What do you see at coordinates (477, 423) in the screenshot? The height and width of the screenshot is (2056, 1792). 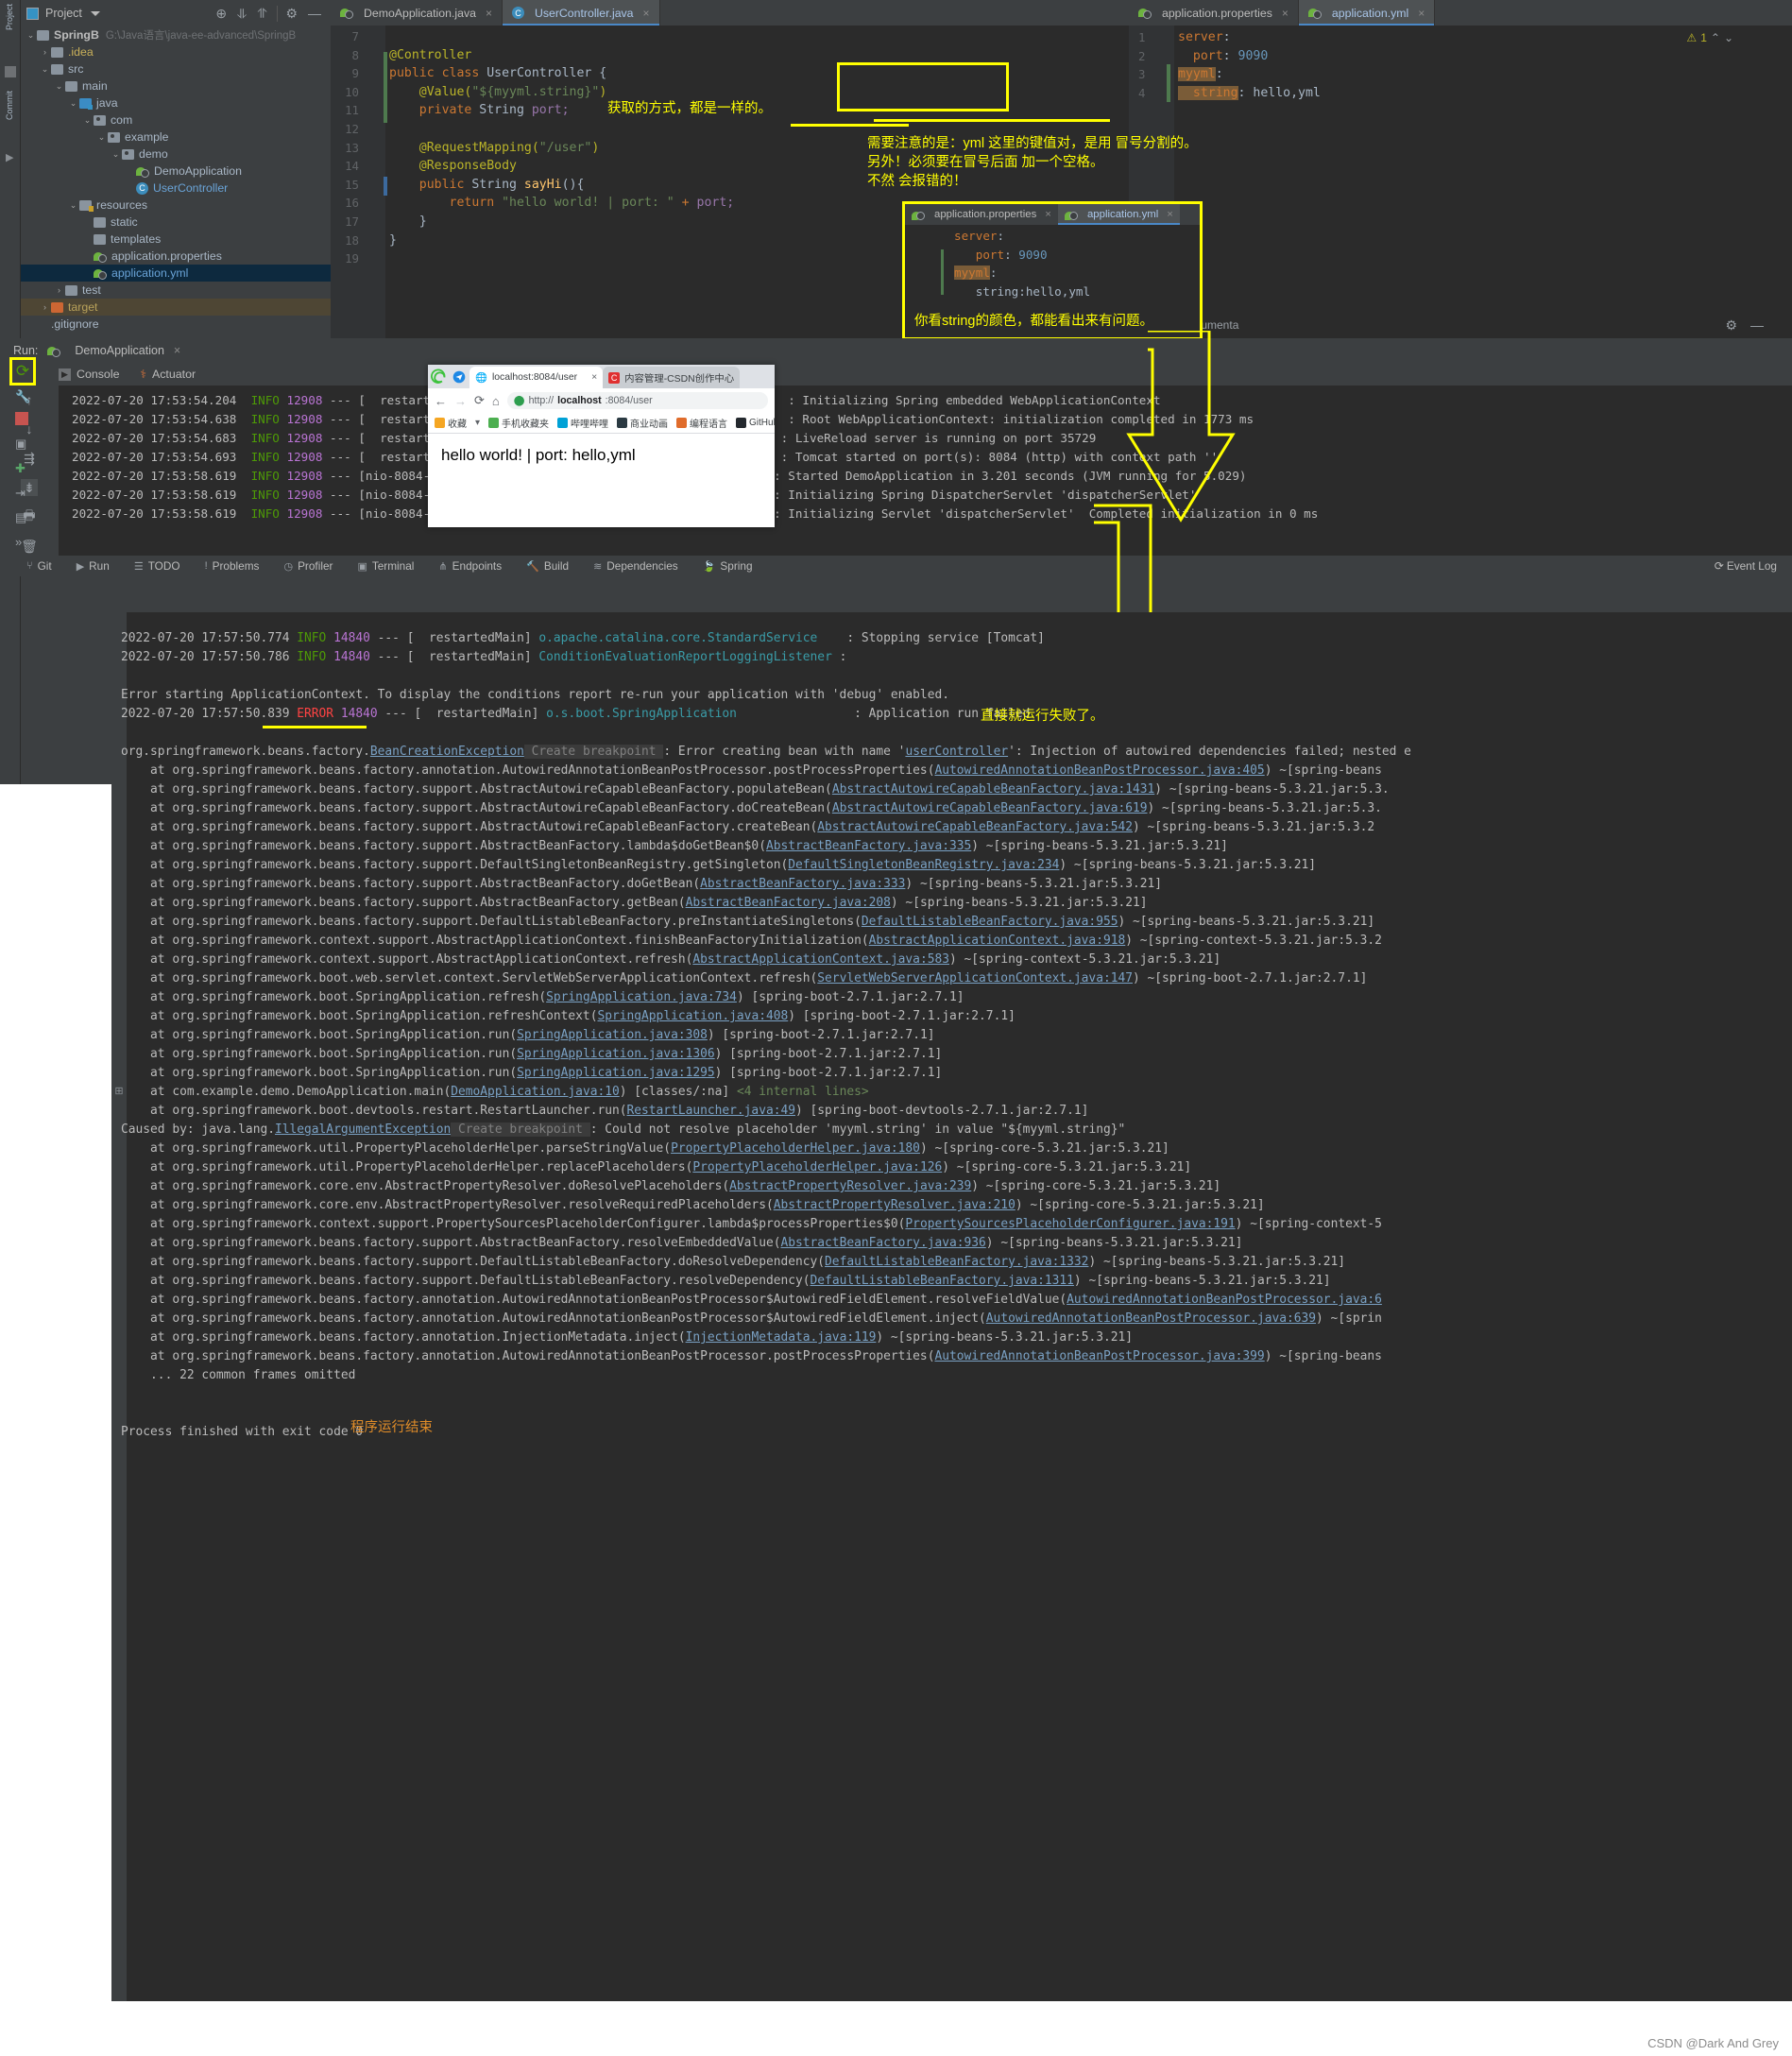 I see `chevron-down-icon: ▾` at bounding box center [477, 423].